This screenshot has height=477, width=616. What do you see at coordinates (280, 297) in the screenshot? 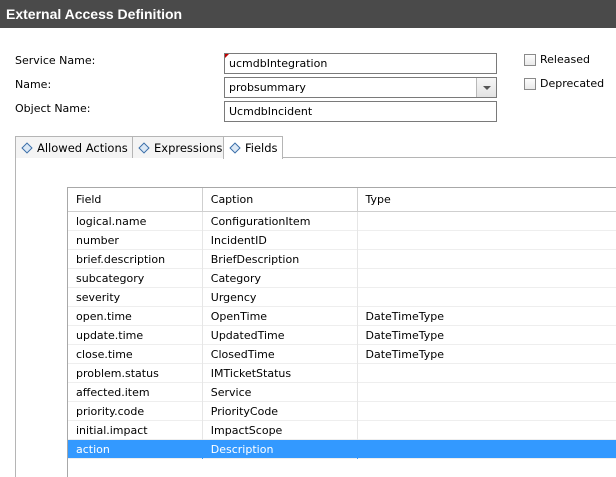
I see `caption-cell: Urgency` at bounding box center [280, 297].